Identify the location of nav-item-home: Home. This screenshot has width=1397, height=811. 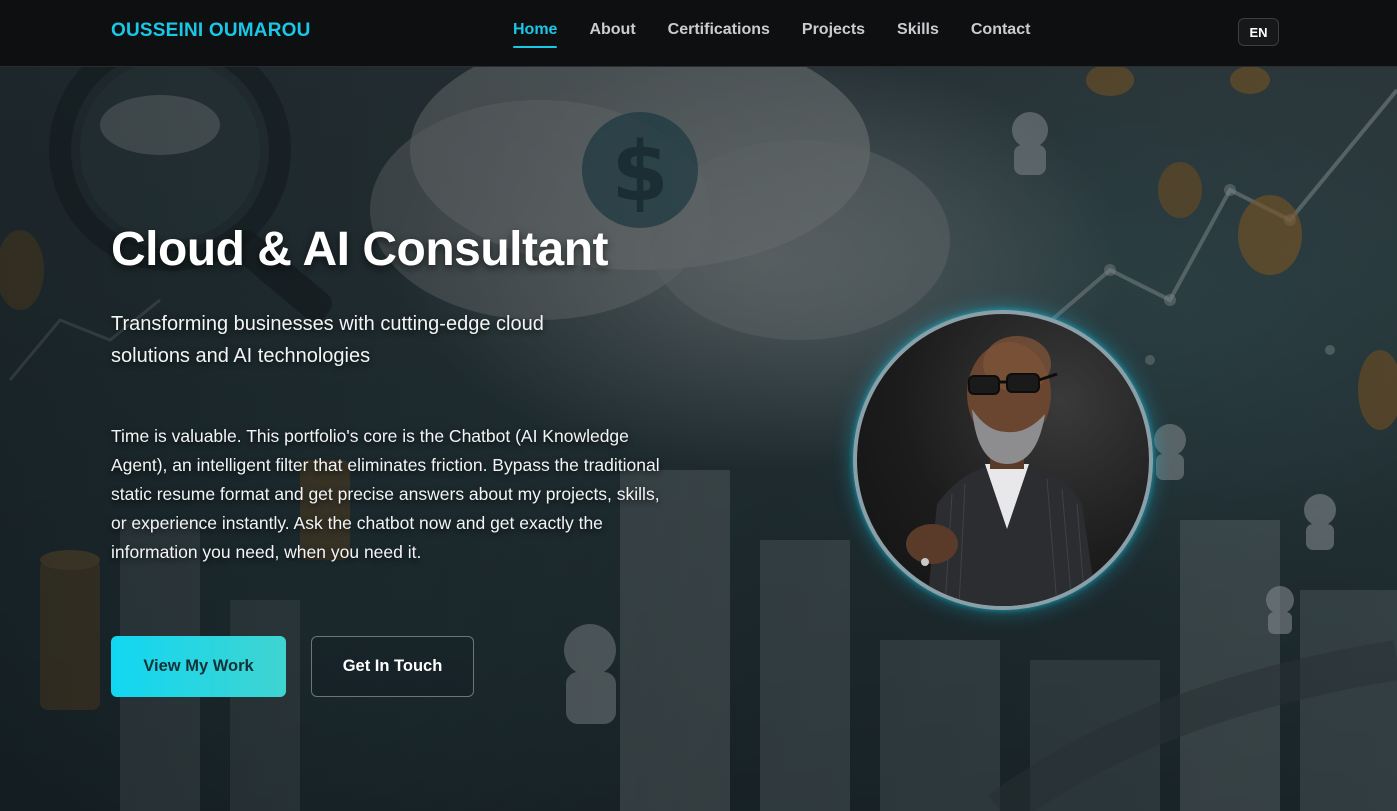
(535, 34).